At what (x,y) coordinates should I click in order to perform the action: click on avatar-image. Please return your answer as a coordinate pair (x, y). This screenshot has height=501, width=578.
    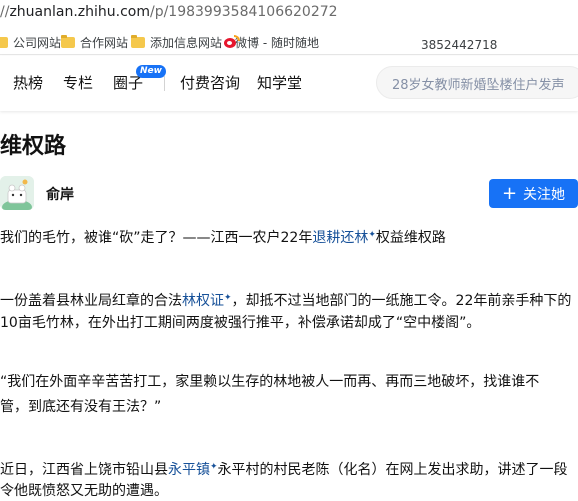
    Looking at the image, I should click on (17, 193).